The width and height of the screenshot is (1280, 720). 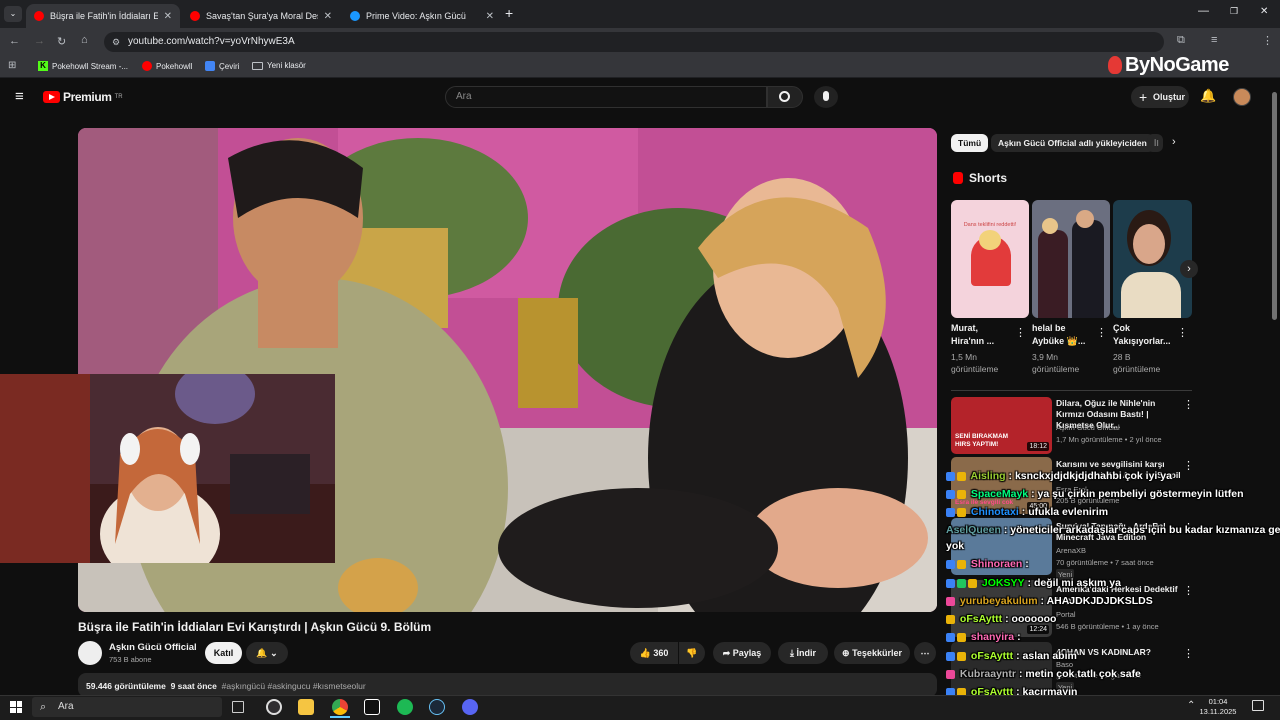 What do you see at coordinates (1137, 363) in the screenshot?
I see `short-views-3: 28 B görüntüleme` at bounding box center [1137, 363].